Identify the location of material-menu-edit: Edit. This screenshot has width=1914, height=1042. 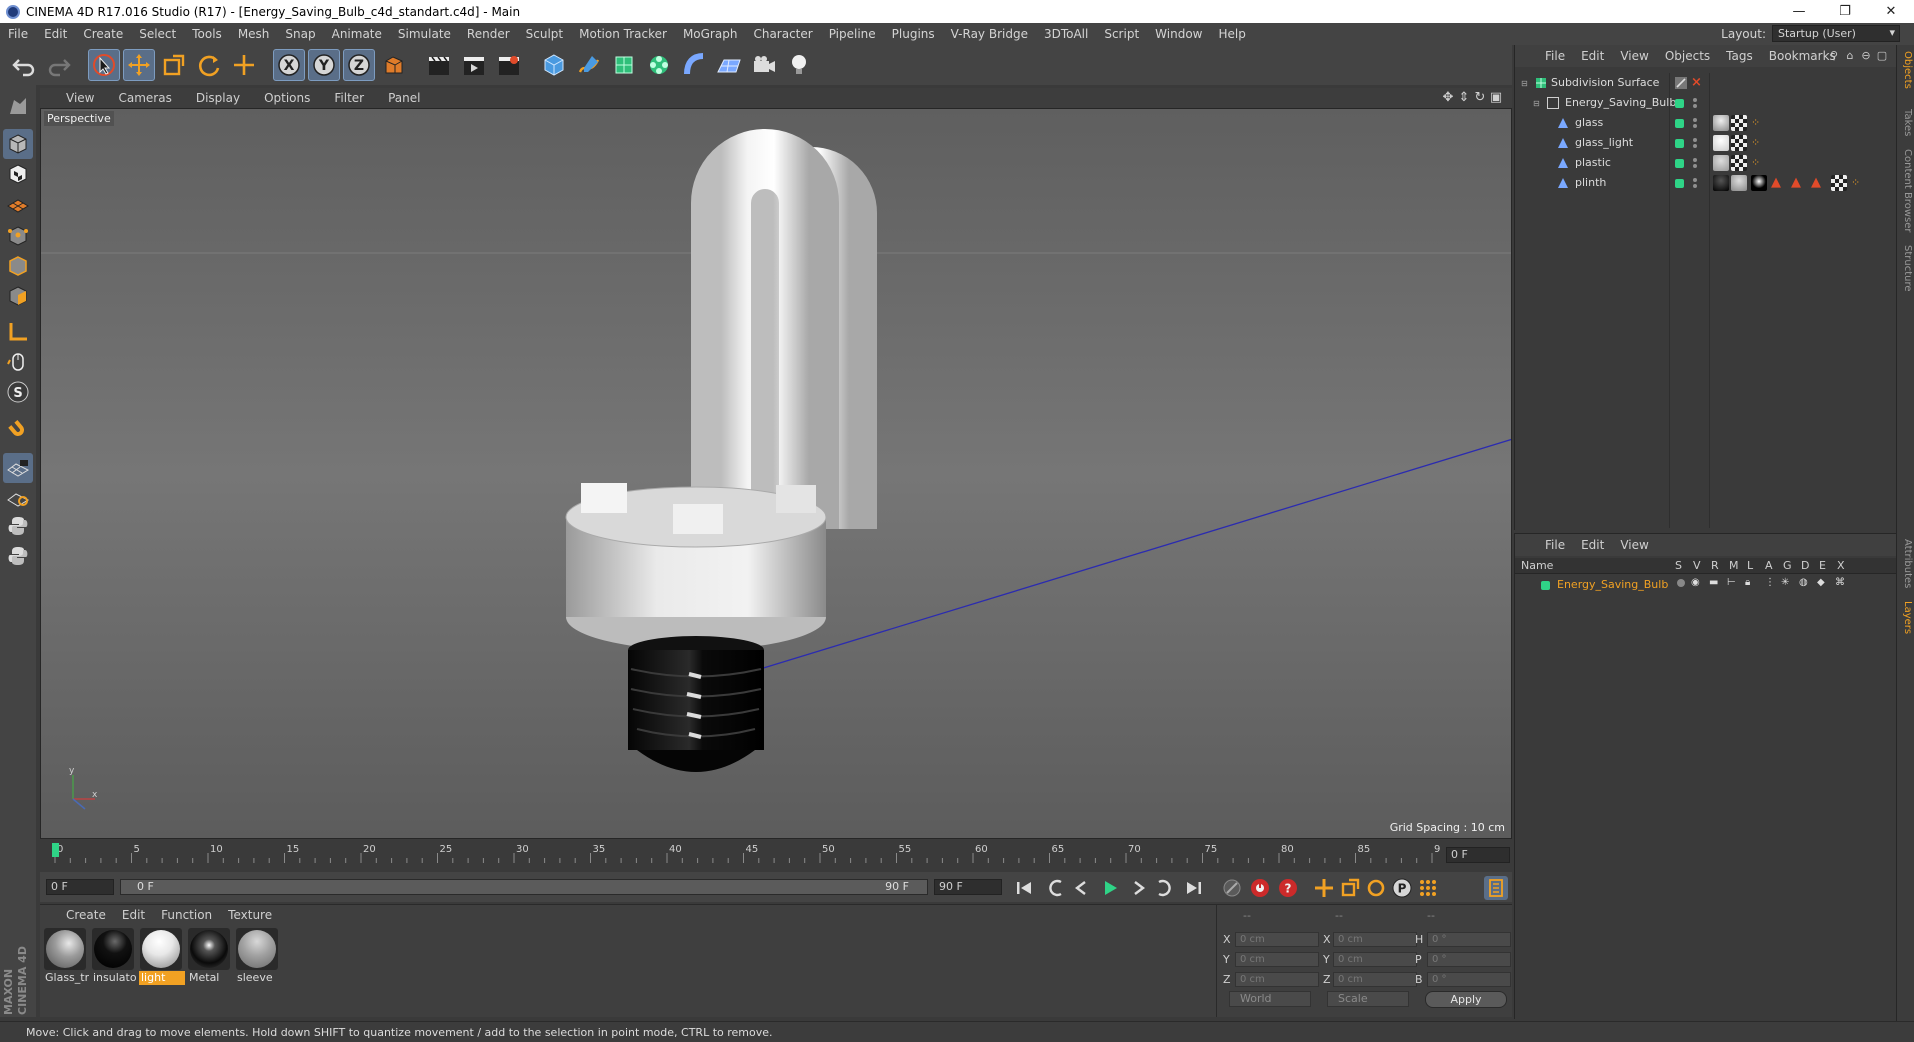
(133, 915).